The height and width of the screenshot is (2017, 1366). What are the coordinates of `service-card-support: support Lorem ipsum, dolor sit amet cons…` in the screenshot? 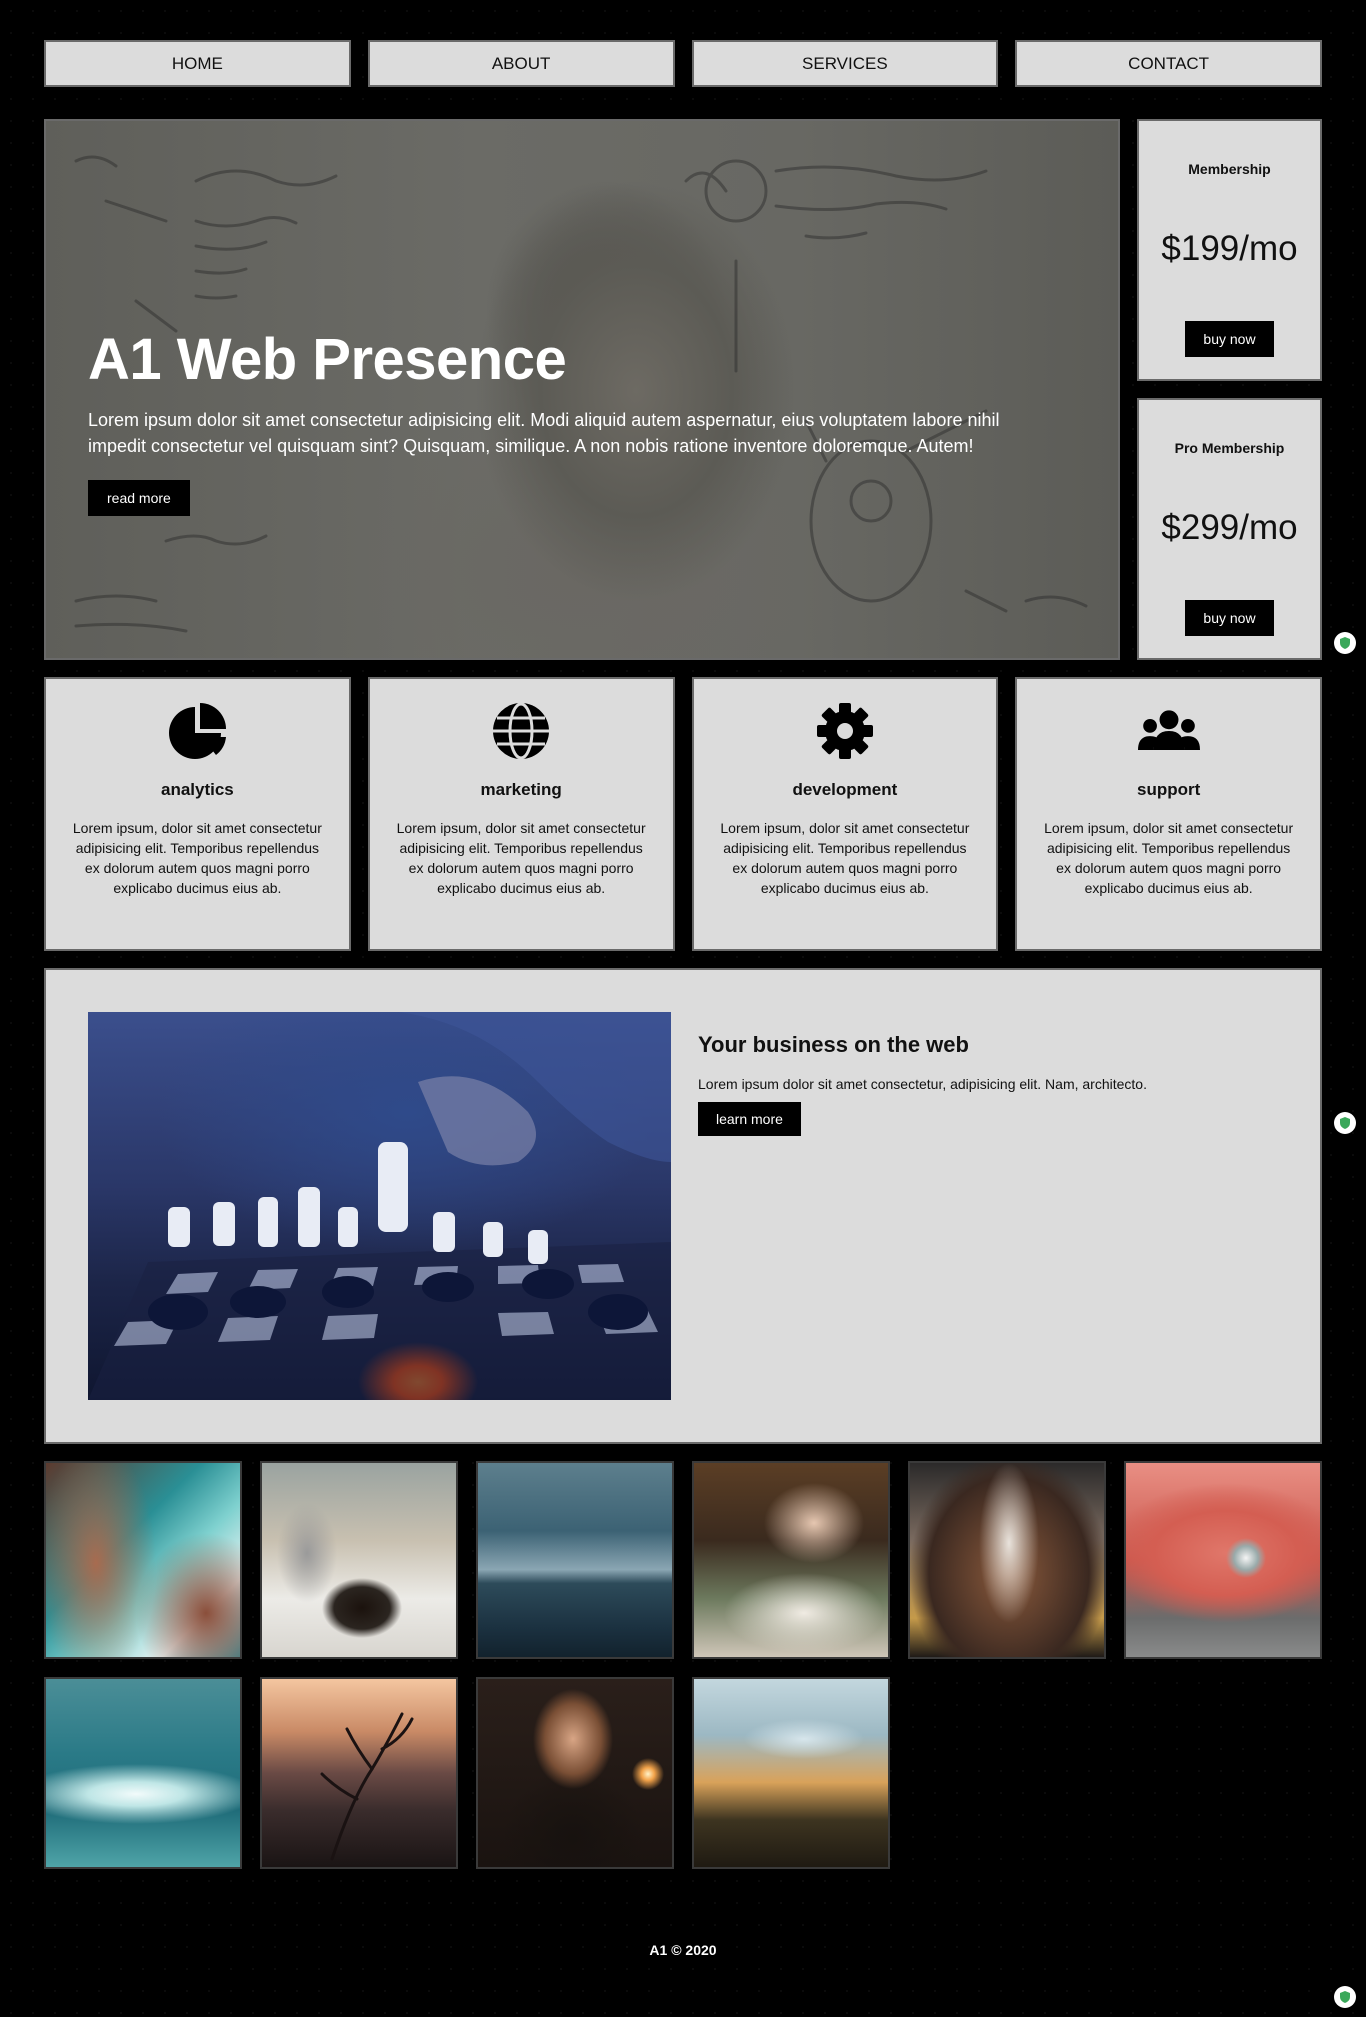 It's located at (1168, 814).